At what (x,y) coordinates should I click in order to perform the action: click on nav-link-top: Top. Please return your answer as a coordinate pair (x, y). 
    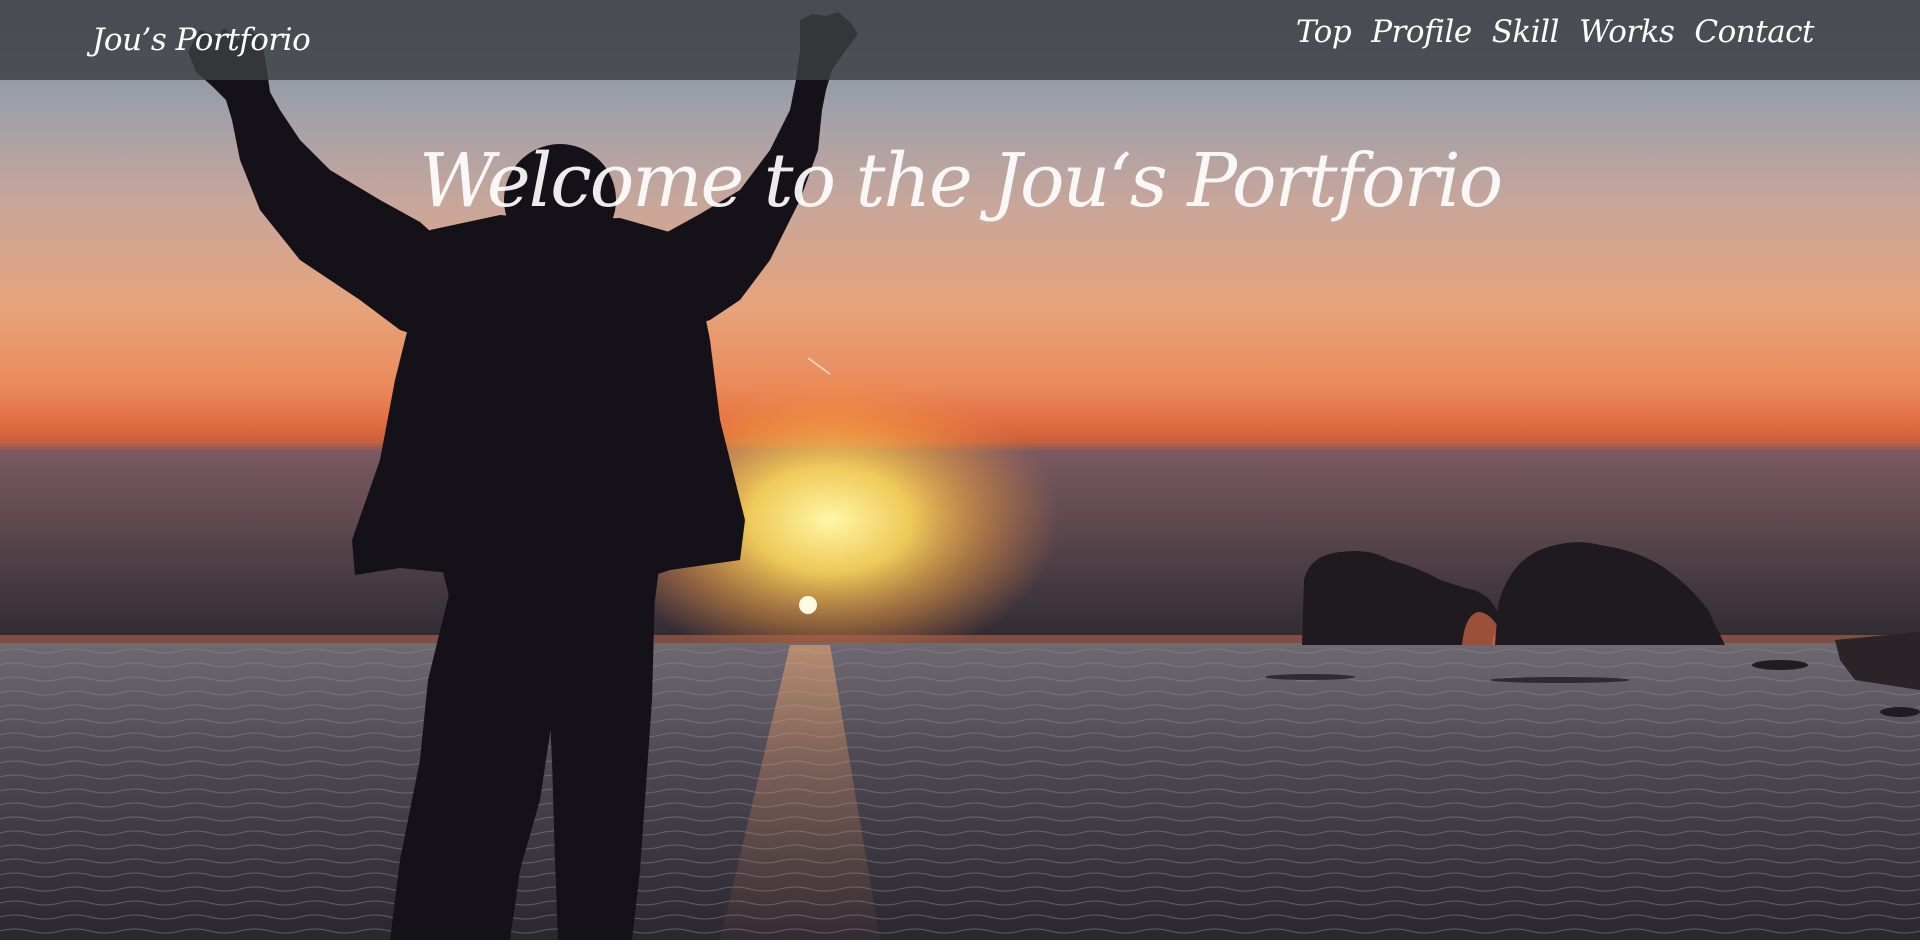
    Looking at the image, I should click on (1324, 32).